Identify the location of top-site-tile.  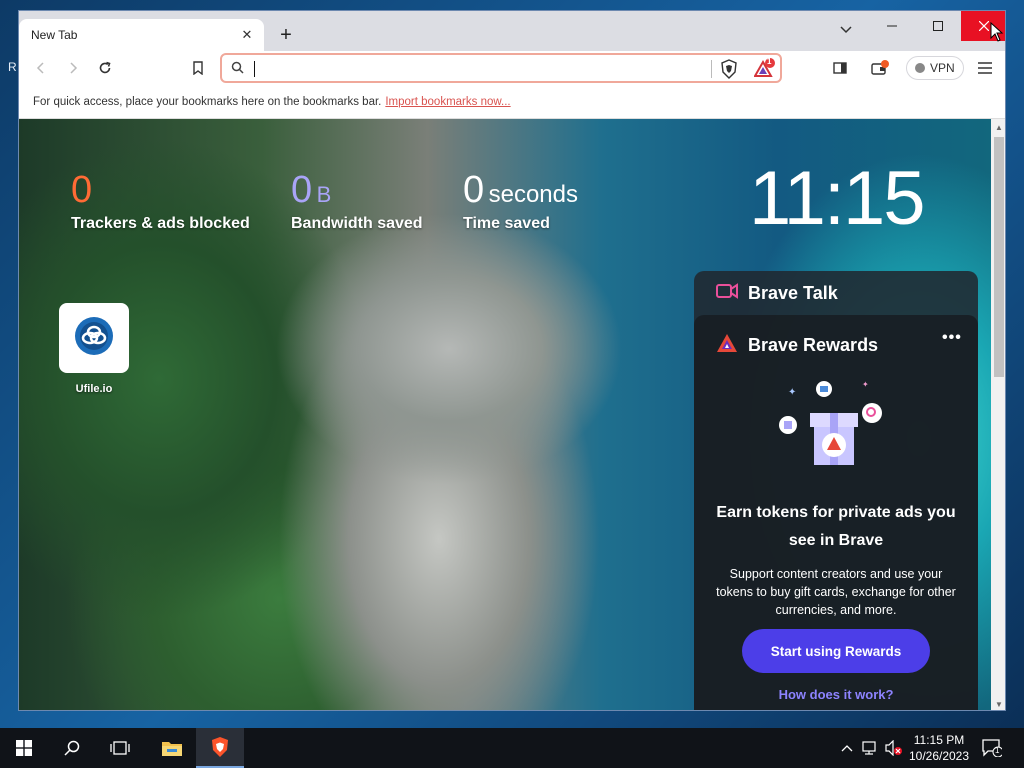
(94, 338).